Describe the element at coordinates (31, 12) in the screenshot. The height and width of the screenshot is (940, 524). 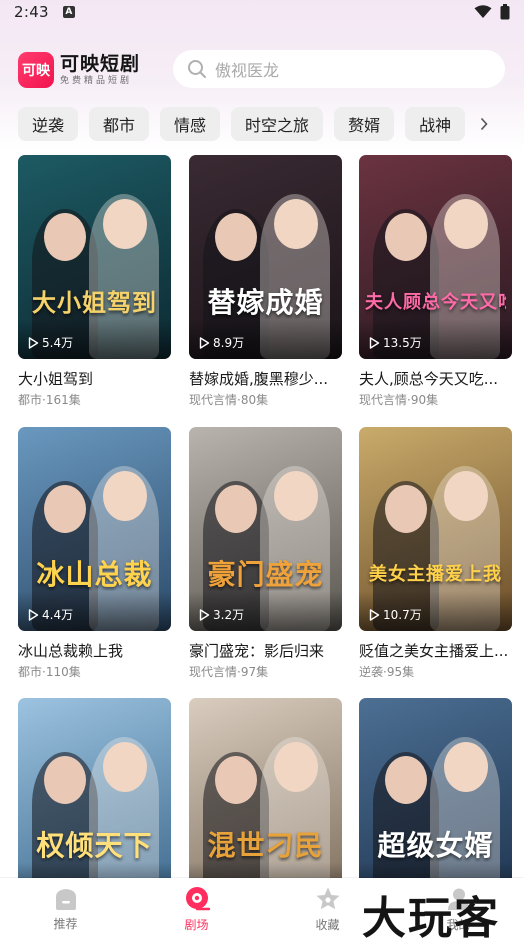
I see `status-time: 2:43` at that location.